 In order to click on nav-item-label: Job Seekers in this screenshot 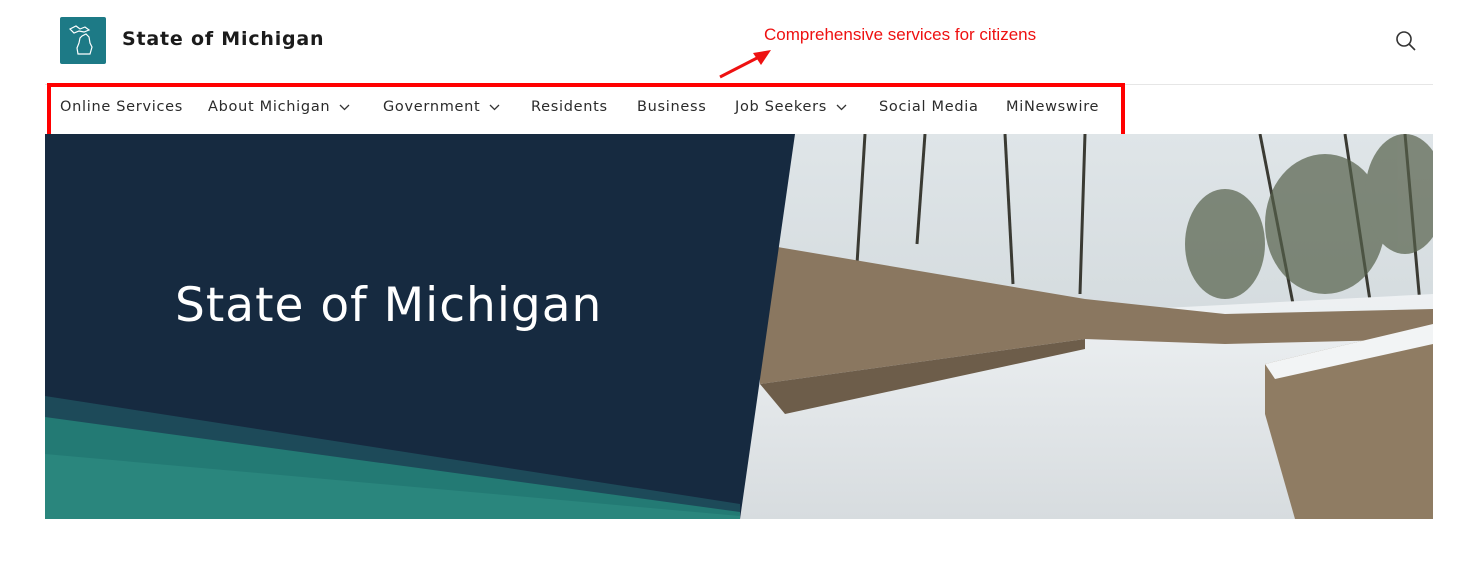, I will do `click(781, 107)`.